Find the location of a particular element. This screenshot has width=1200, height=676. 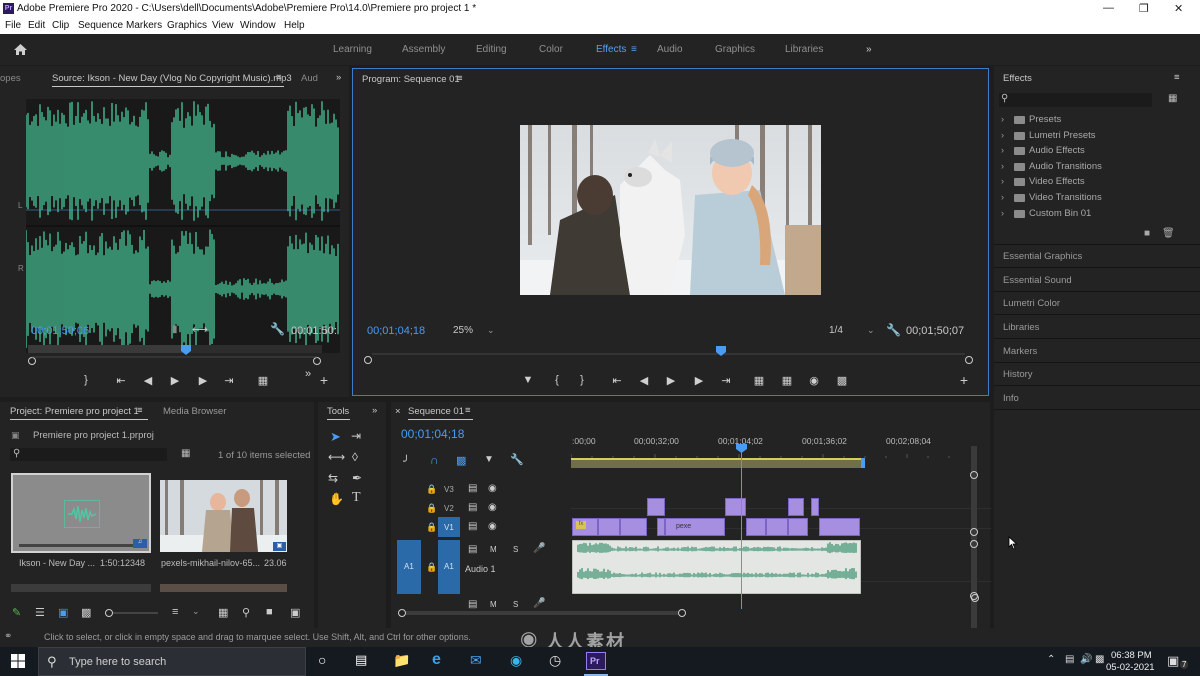

insert-icon: ▦ is located at coordinates (263, 380).